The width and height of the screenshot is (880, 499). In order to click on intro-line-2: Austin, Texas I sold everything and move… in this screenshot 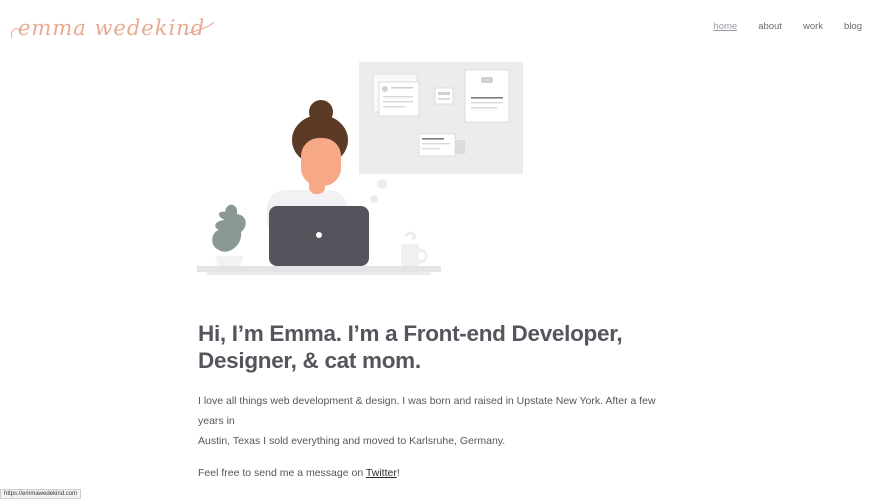, I will do `click(352, 441)`.